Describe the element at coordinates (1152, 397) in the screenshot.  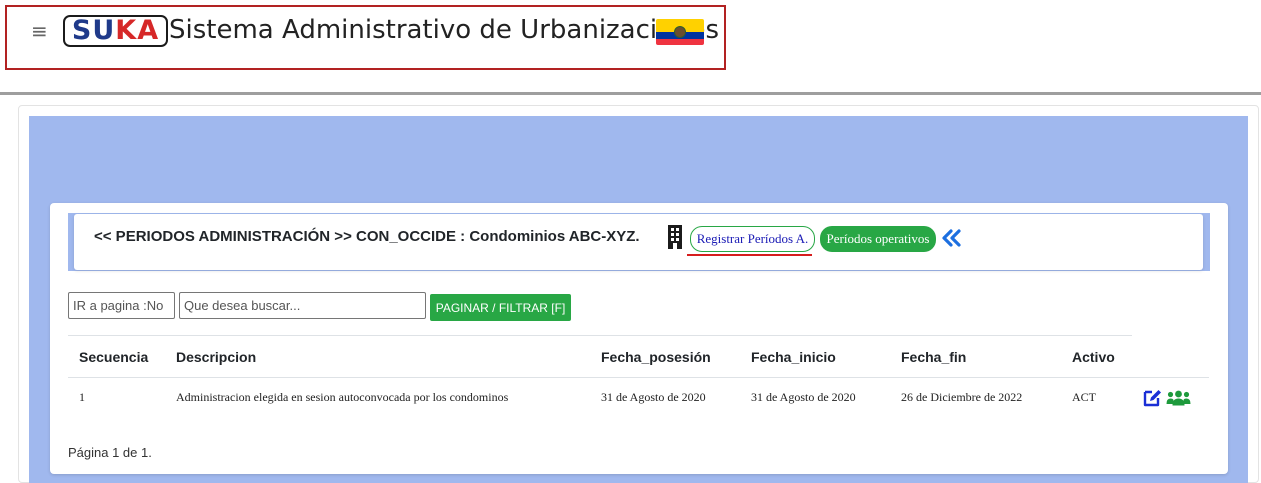
I see `edit-icon` at that location.